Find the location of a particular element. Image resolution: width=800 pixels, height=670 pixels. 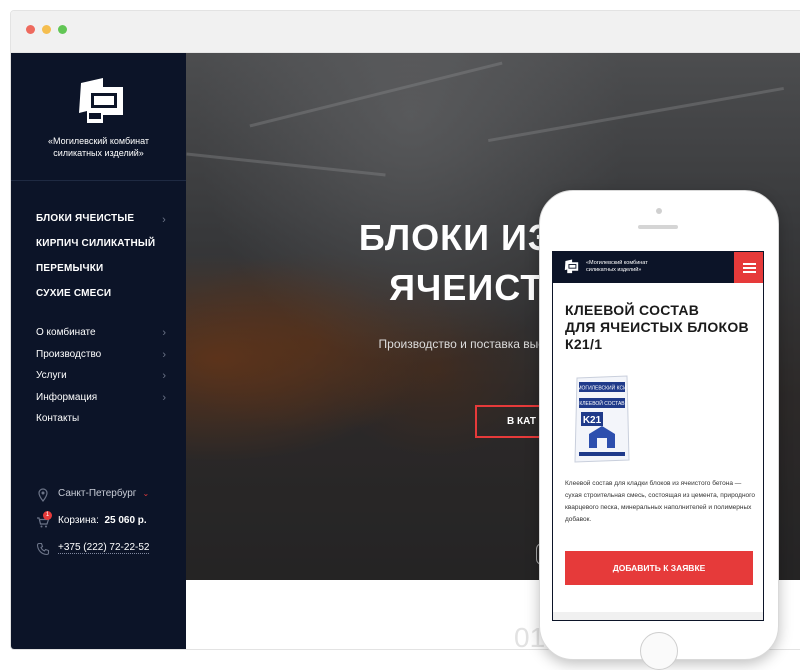

product-bag-image: МОГИЛЕВСКИЙ КСИ КЛЕЕВОЙ СОСТАВ K21 is located at coordinates (602, 419).